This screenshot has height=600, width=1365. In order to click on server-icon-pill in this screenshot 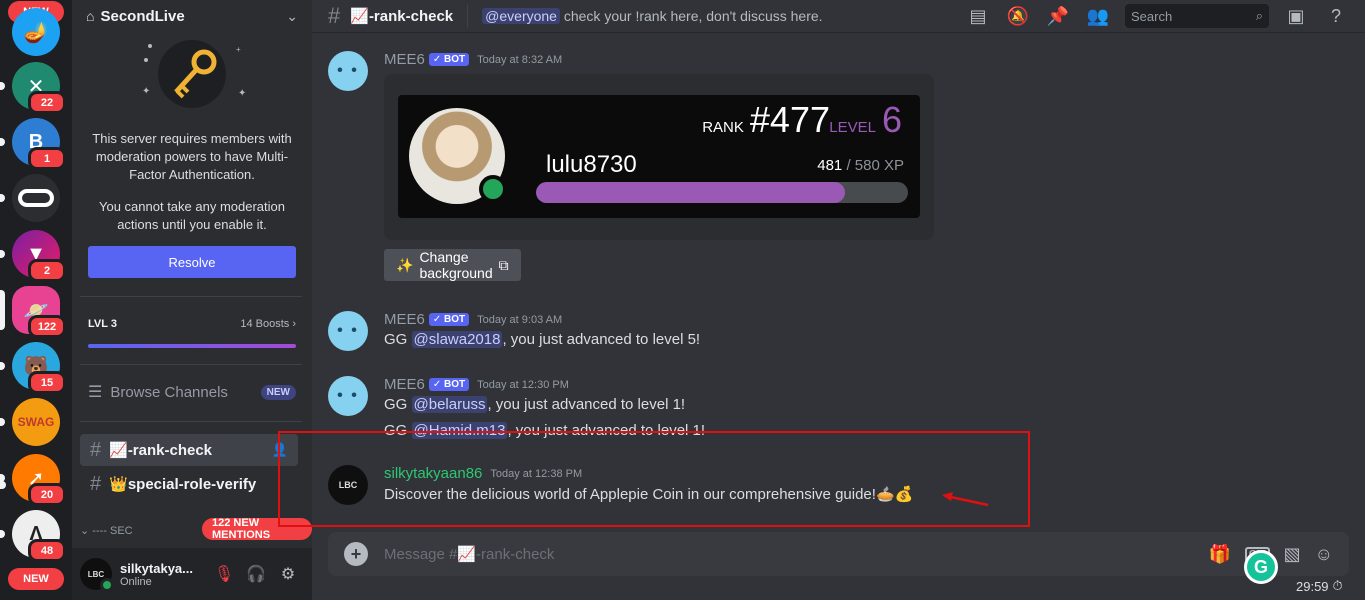, I will do `click(36, 198)`.